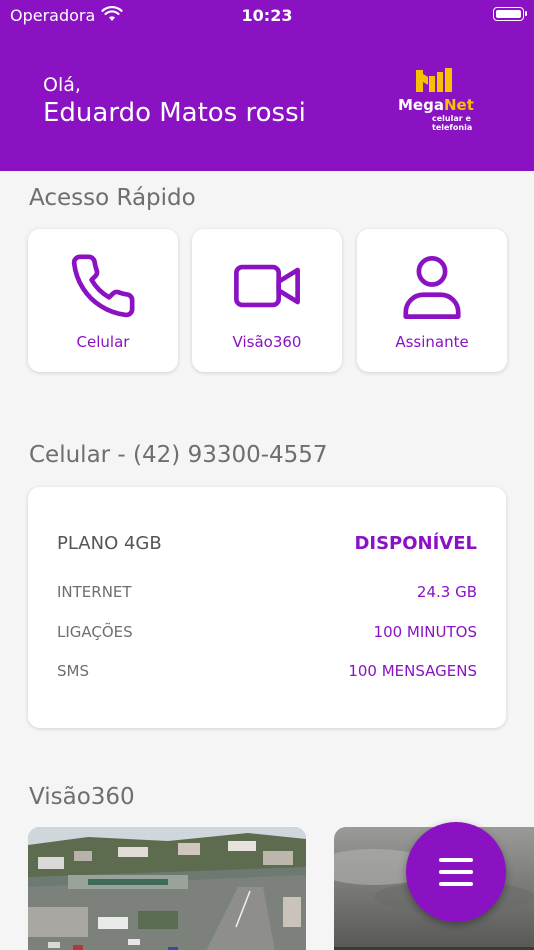  I want to click on plan-row-label: INTERNET, so click(94, 592).